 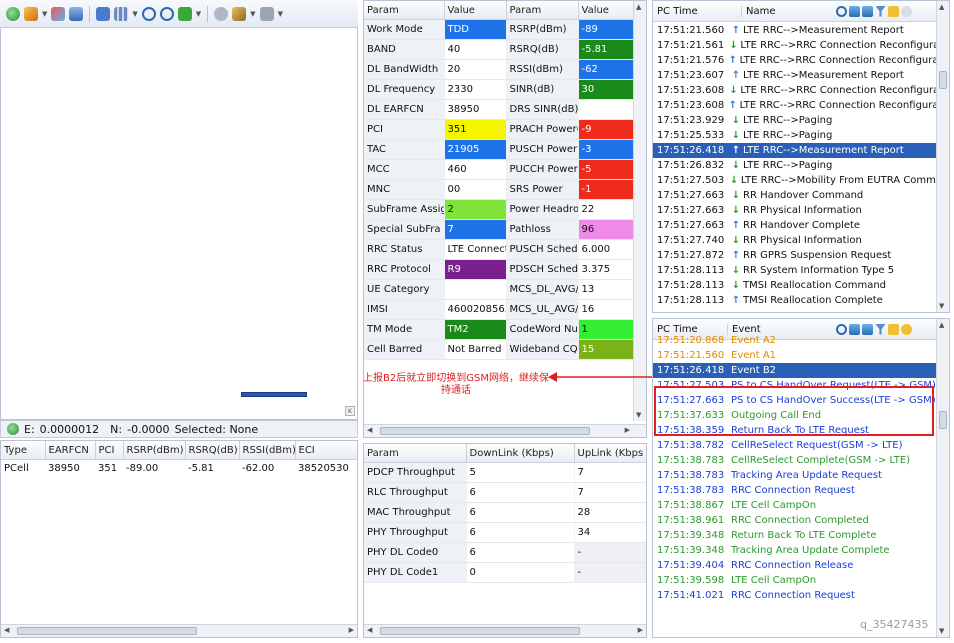 I want to click on export-icon, so click(x=266, y=13).